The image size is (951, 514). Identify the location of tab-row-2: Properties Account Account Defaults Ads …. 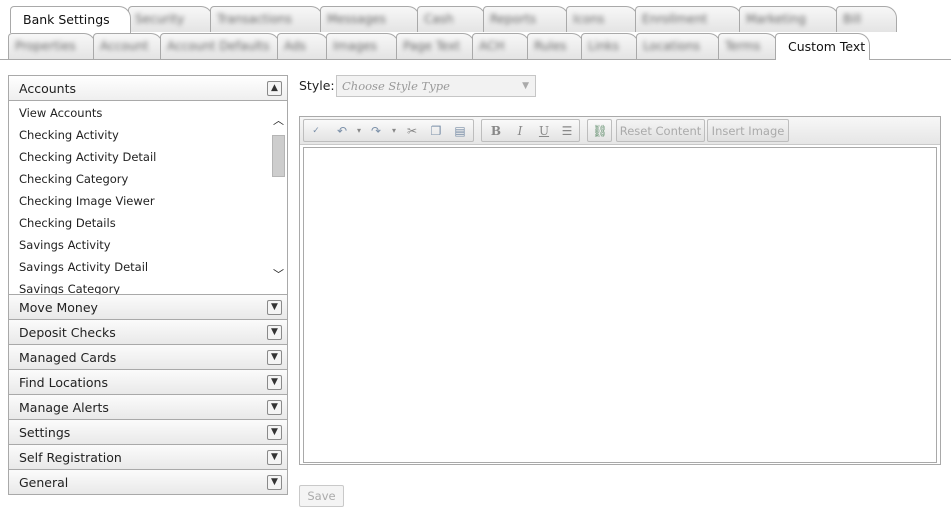
(475, 46).